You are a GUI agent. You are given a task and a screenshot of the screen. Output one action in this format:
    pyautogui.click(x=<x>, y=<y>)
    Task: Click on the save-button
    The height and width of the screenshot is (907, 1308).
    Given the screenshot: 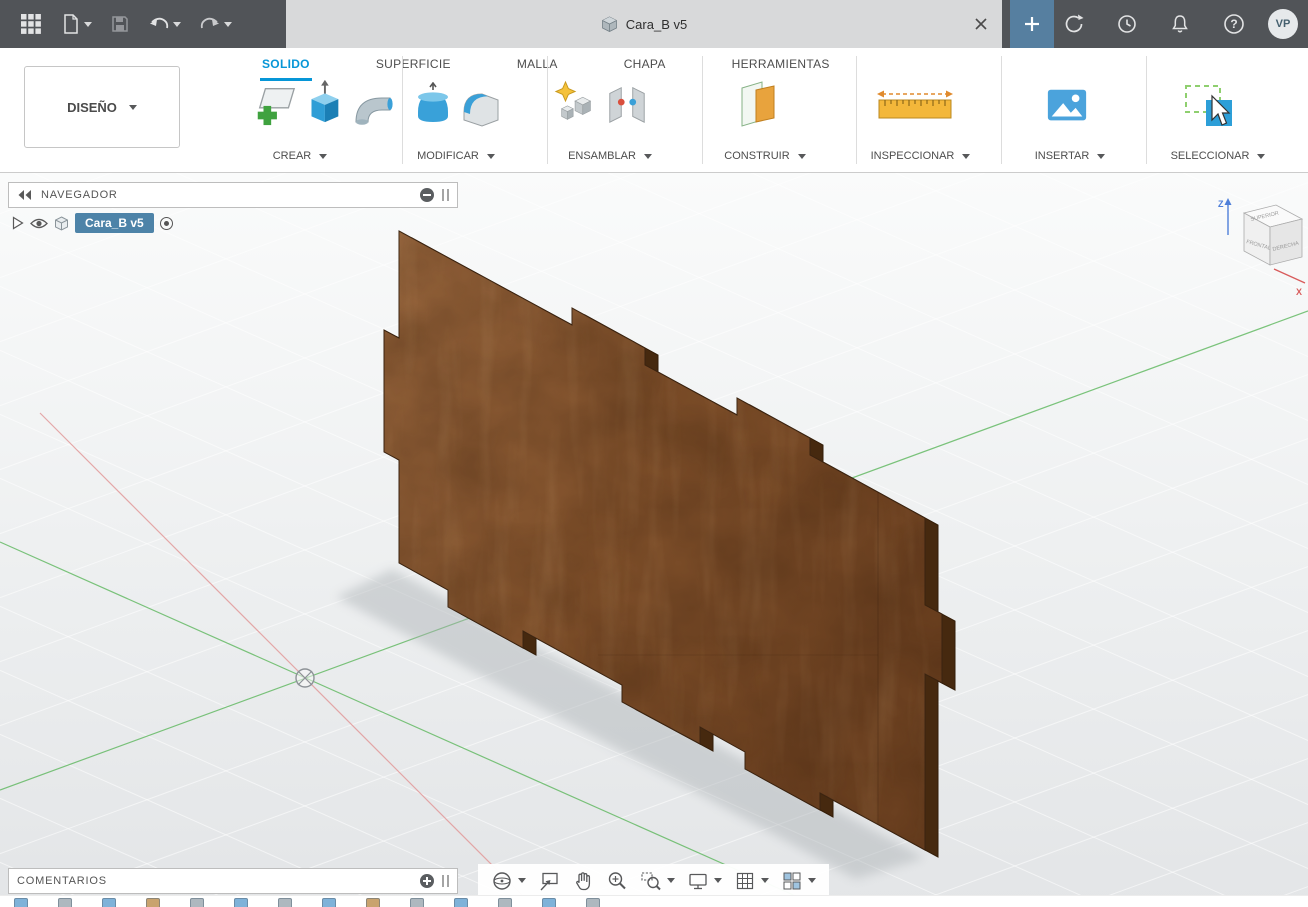 What is the action you would take?
    pyautogui.click(x=120, y=24)
    